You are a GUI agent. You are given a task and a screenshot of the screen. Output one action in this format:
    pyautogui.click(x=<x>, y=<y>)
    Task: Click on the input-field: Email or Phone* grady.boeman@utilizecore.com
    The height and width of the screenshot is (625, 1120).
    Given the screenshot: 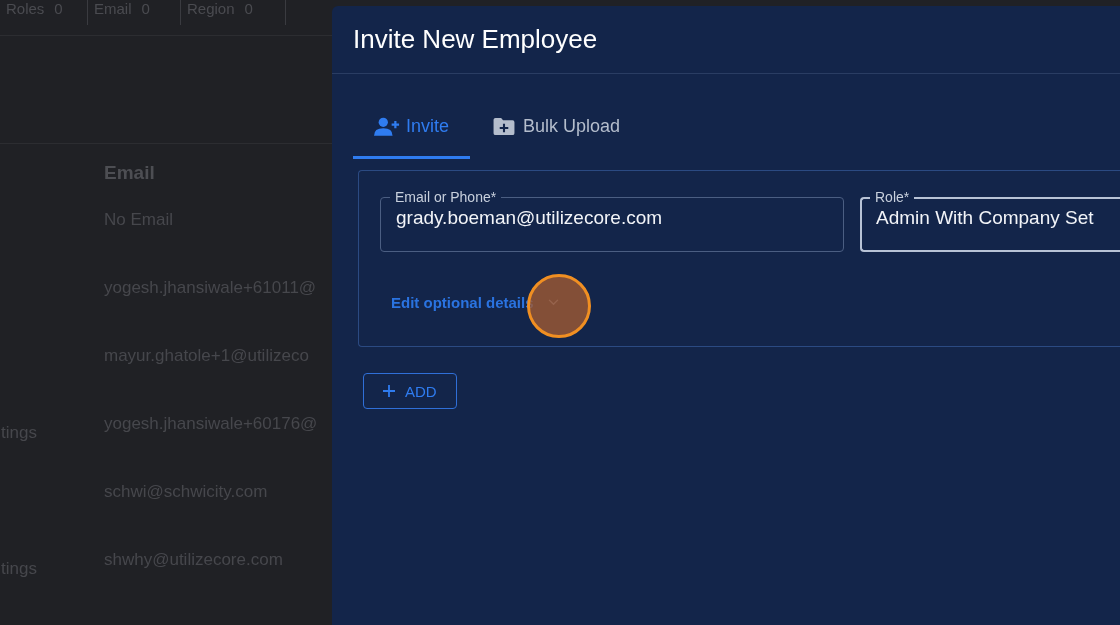 What is the action you would take?
    pyautogui.click(x=612, y=221)
    